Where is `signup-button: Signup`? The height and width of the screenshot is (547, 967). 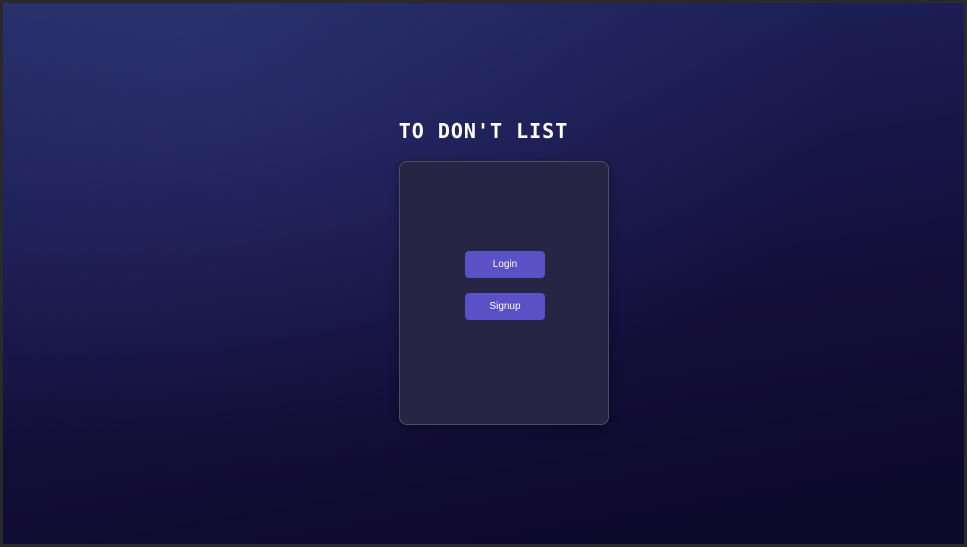 signup-button: Signup is located at coordinates (505, 306).